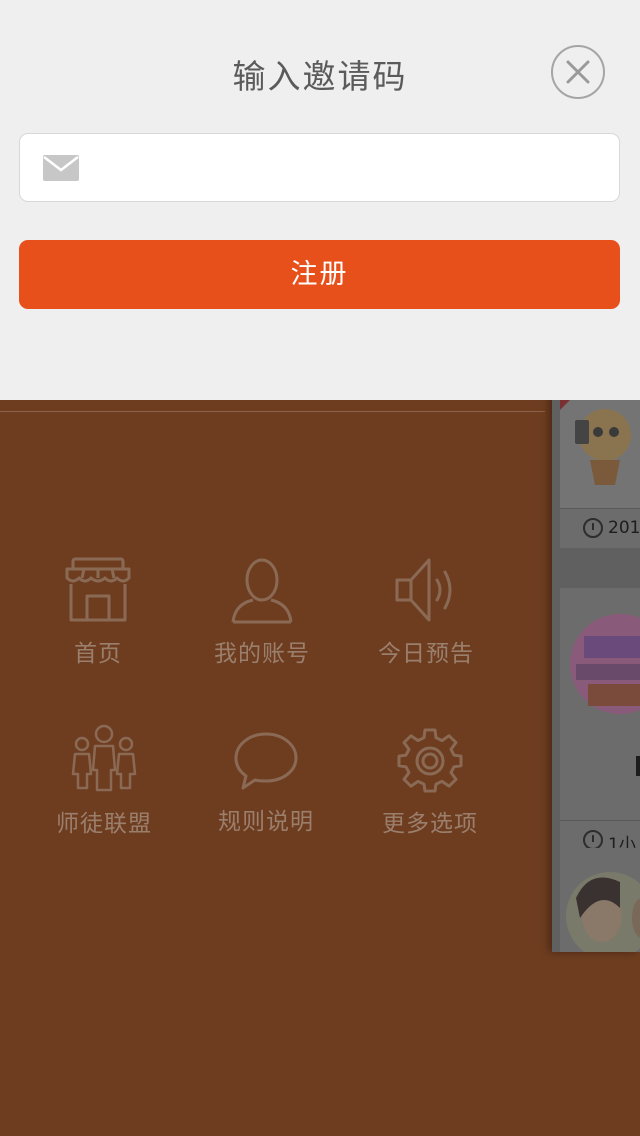  Describe the element at coordinates (262, 654) in the screenshot. I see `menu-label-account: 我的账号` at that location.